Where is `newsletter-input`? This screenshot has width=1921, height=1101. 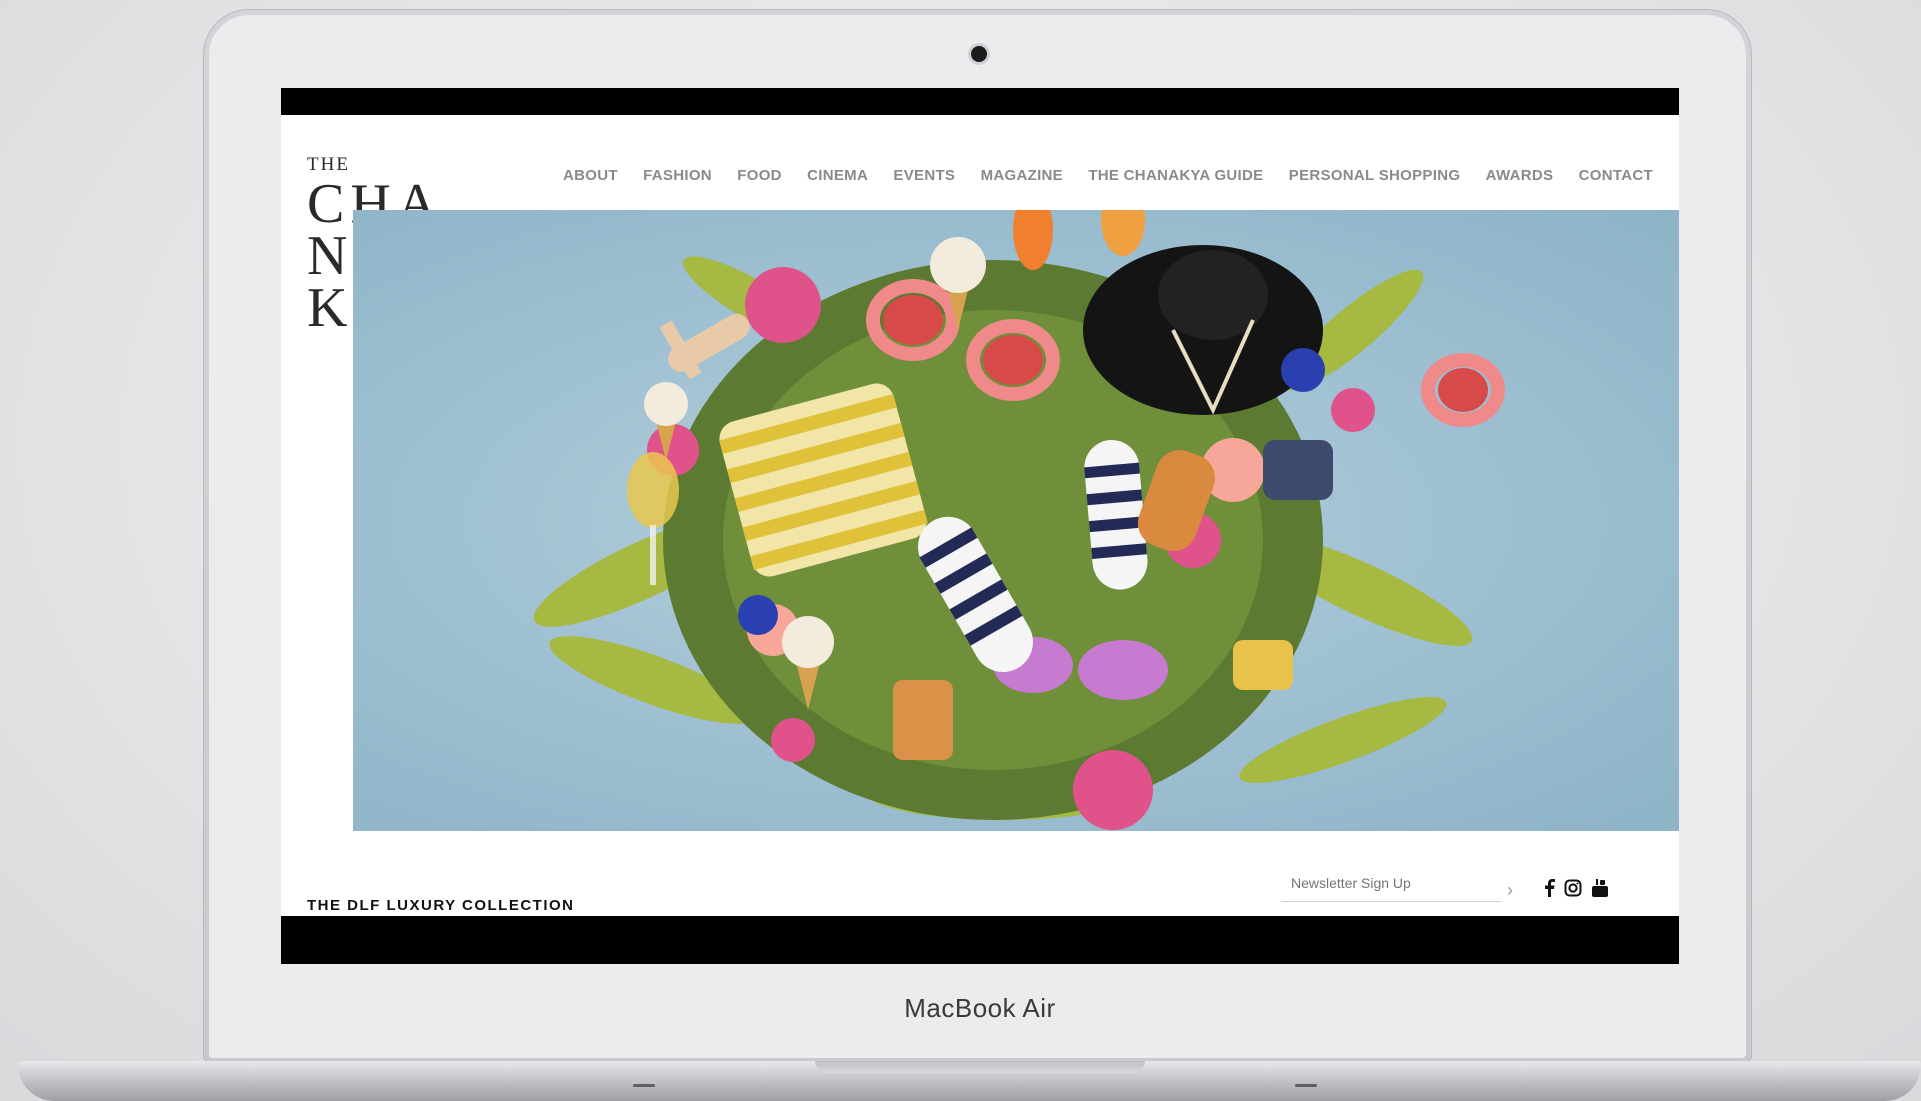 newsletter-input is located at coordinates (1391, 883).